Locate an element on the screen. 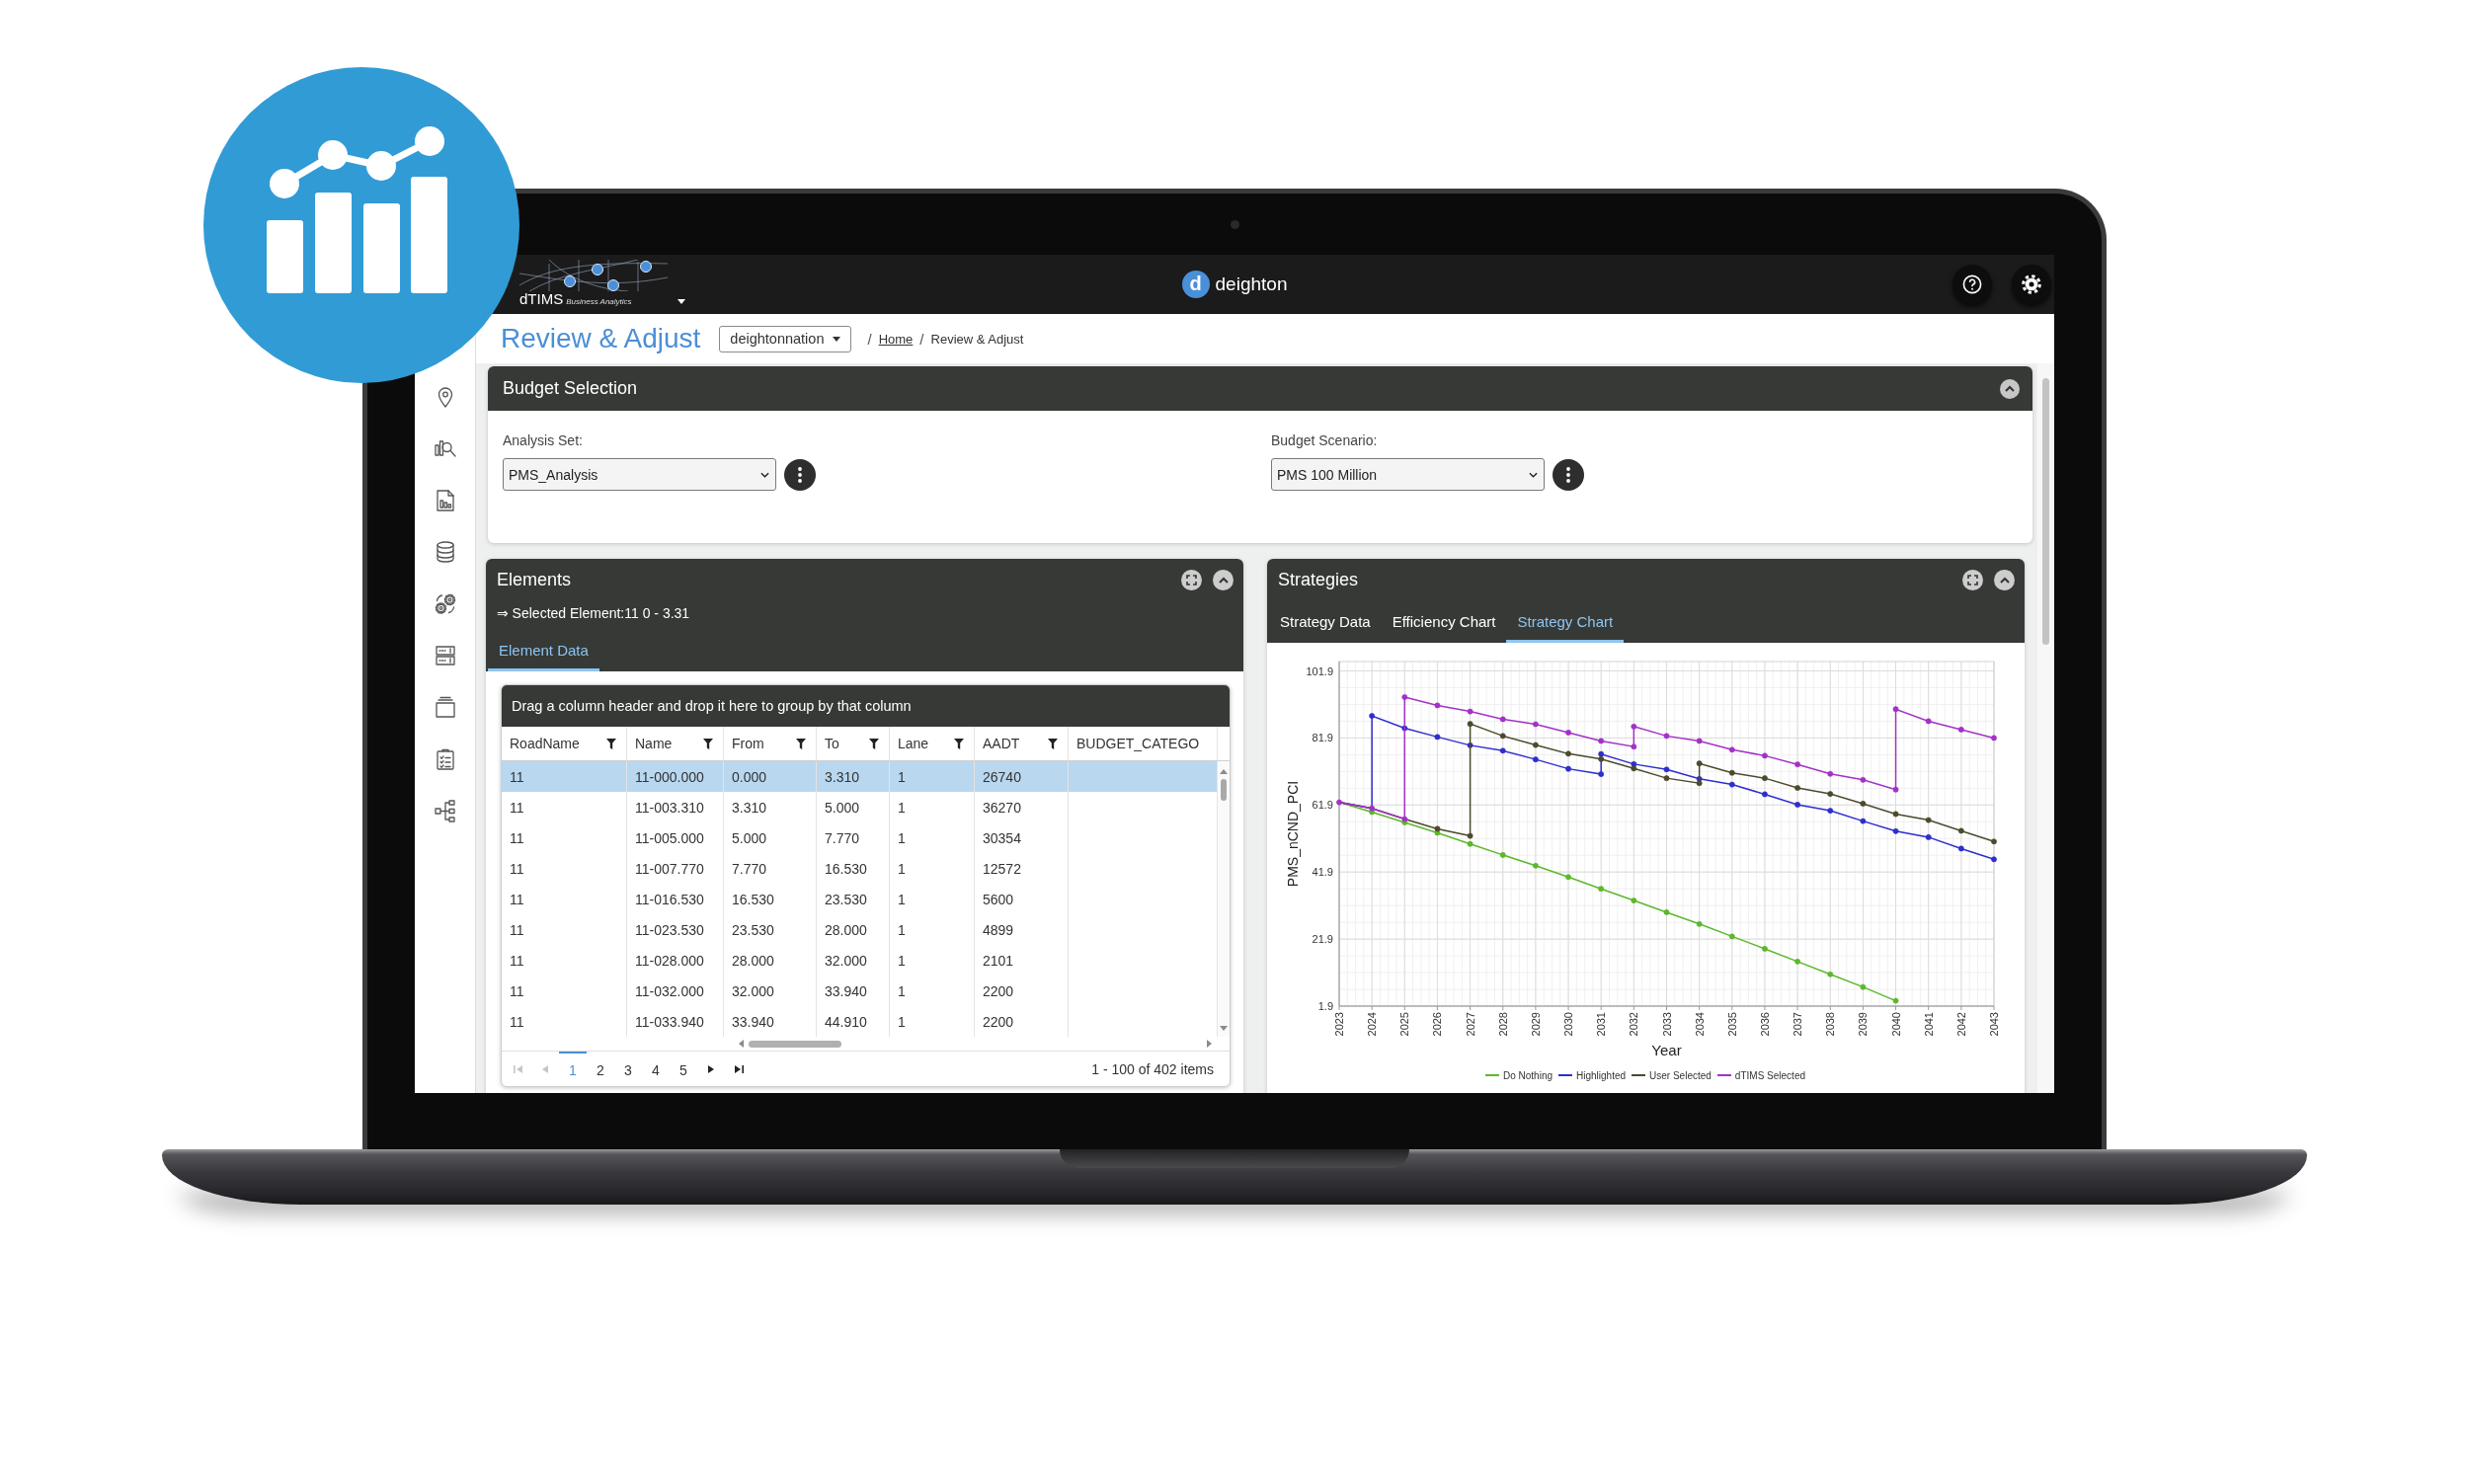  x-tick-label: 2023 is located at coordinates (1339, 1025).